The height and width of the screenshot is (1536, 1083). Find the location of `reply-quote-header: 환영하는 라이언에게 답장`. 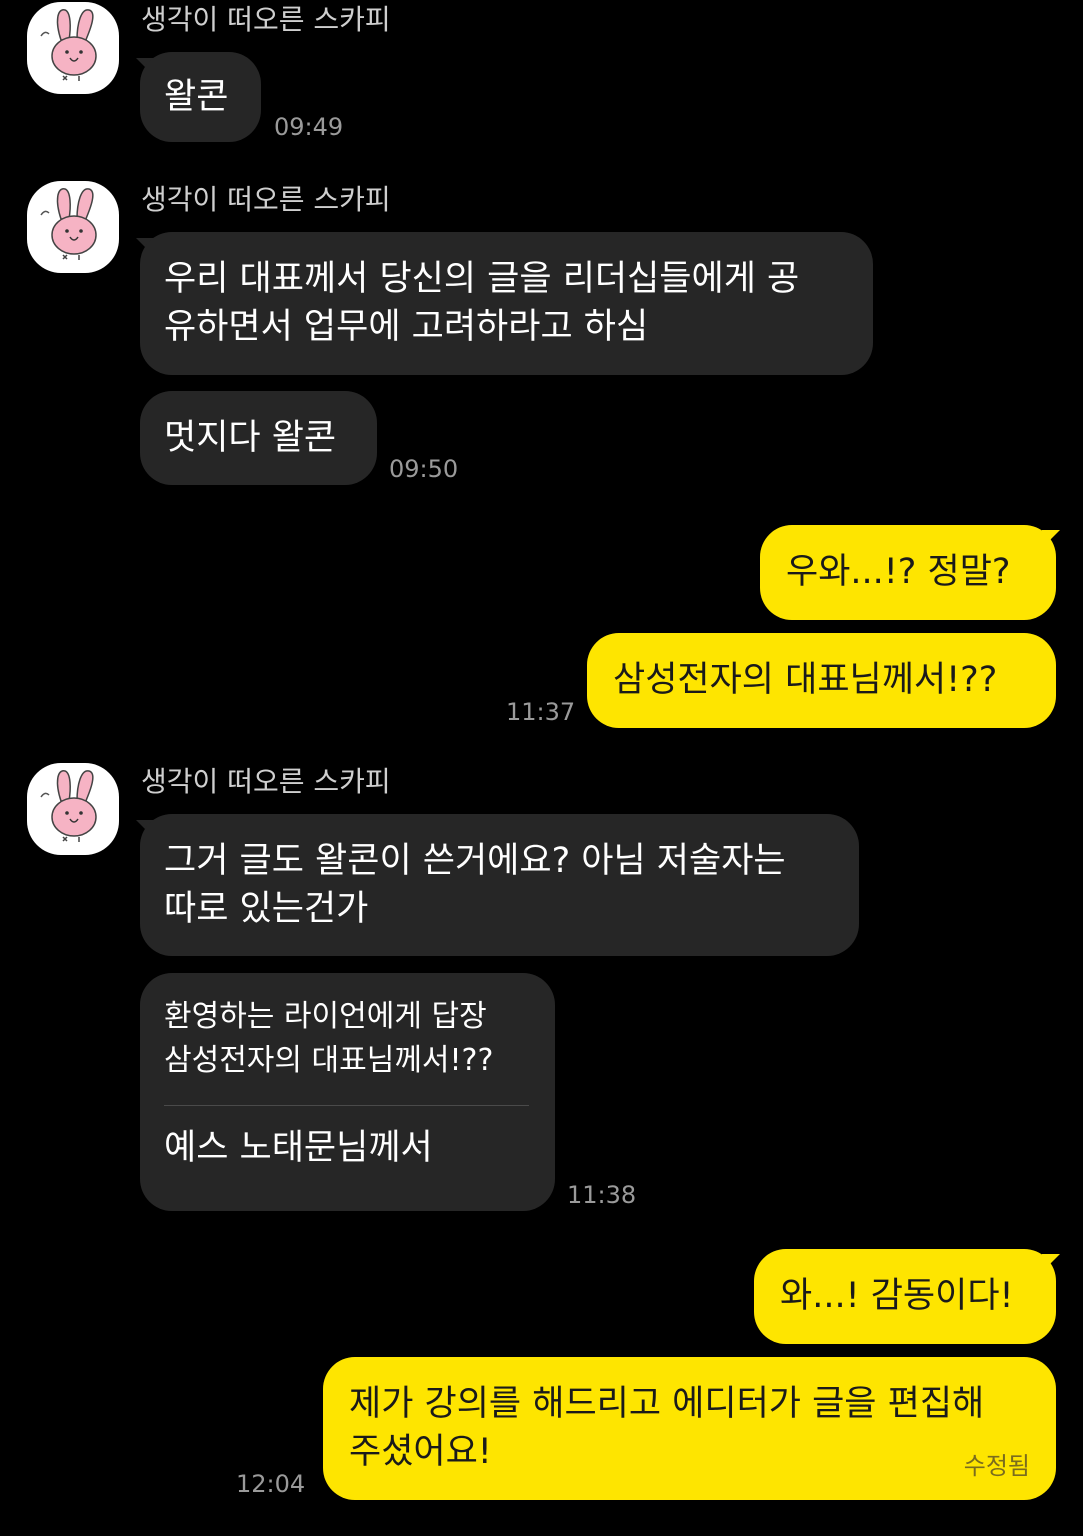

reply-quote-header: 환영하는 라이언에게 답장 is located at coordinates (346, 1017).